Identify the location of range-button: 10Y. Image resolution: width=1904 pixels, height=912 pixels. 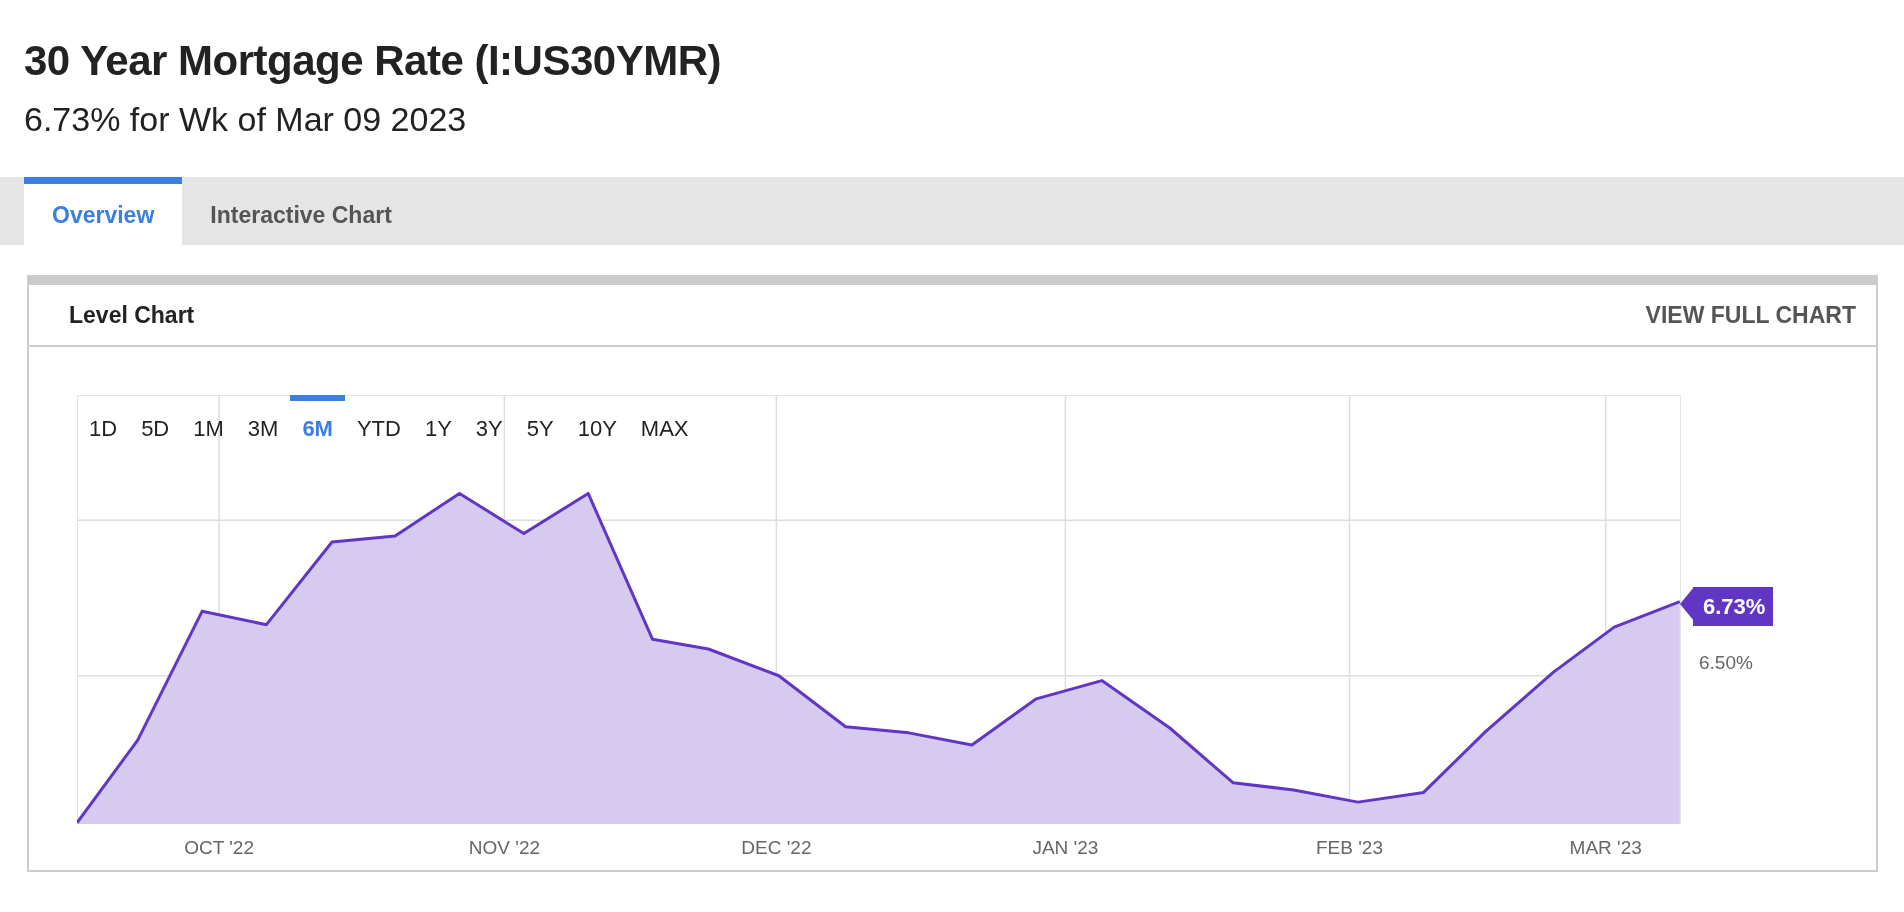
(597, 422).